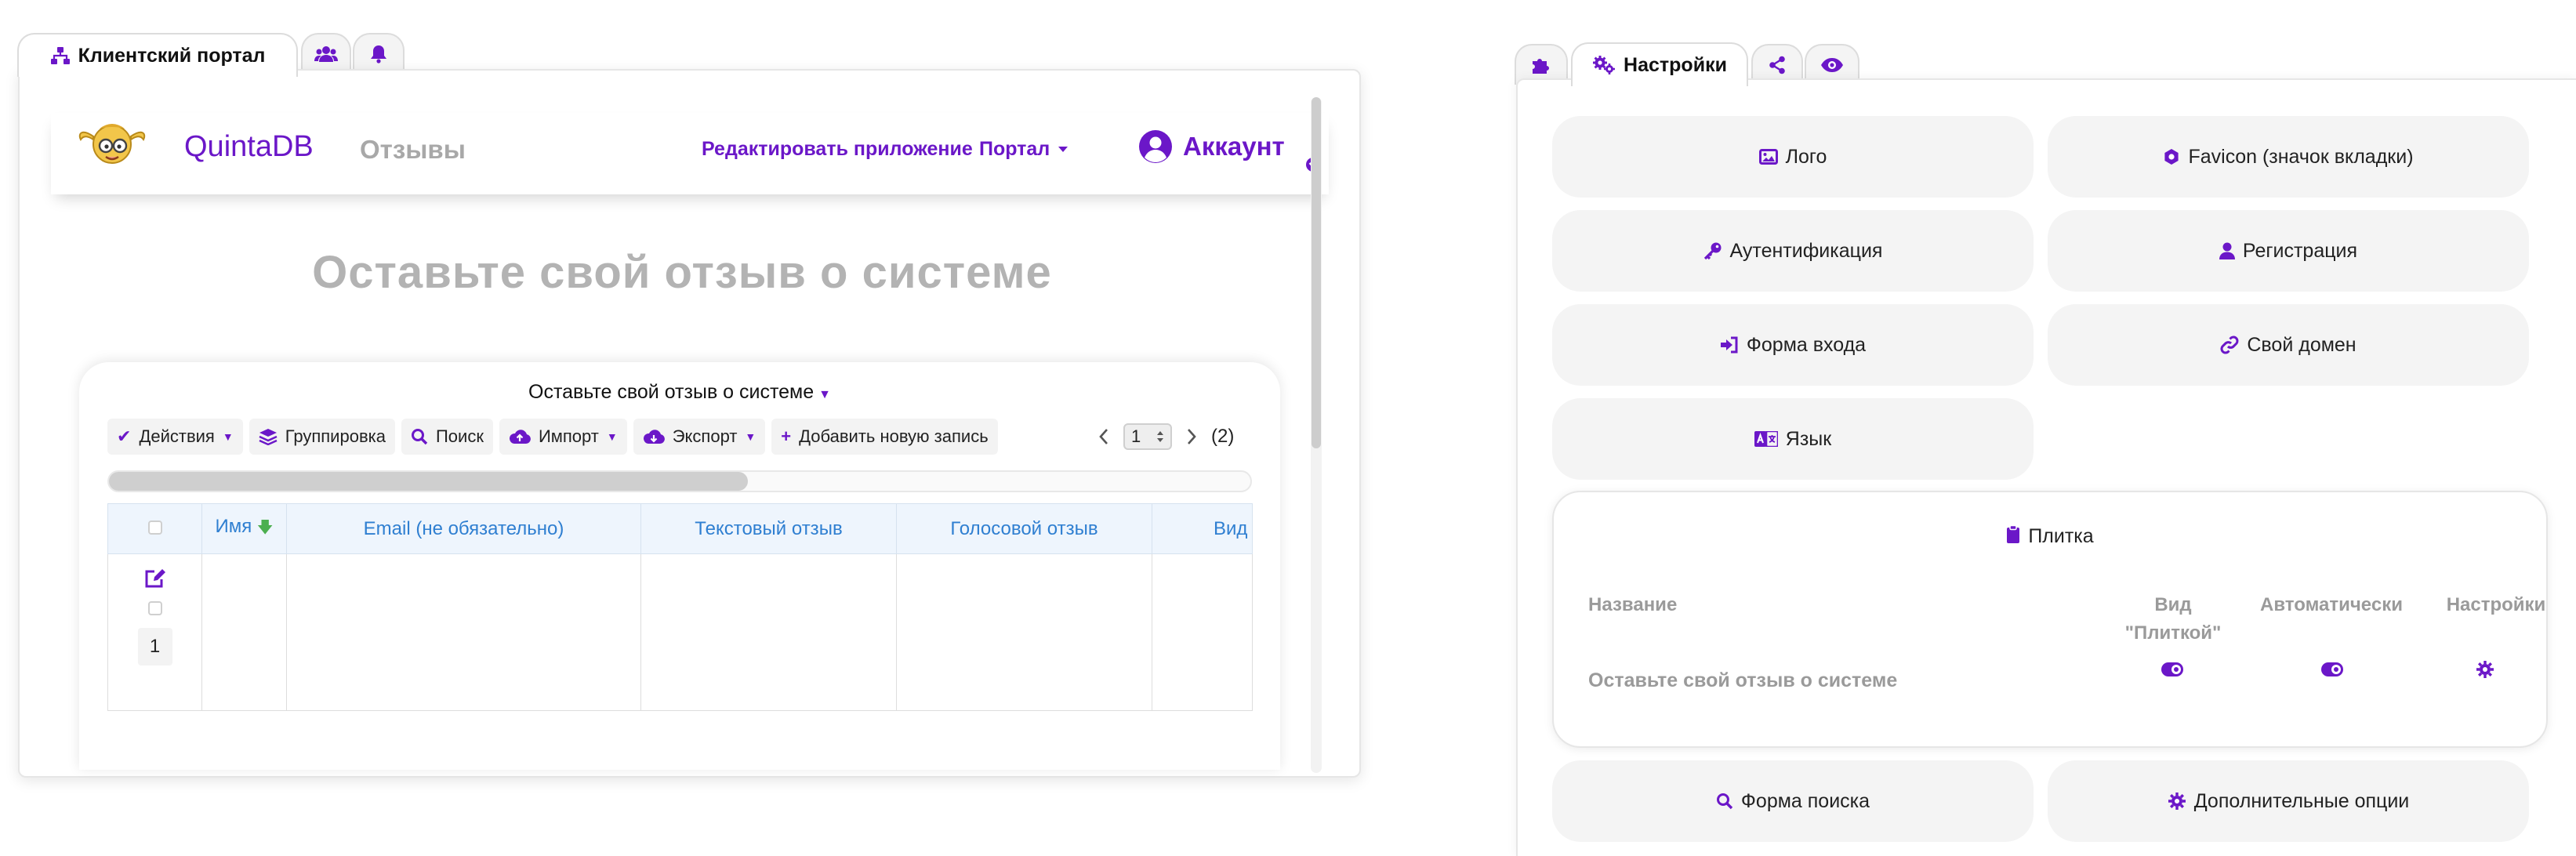 Image resolution: width=2576 pixels, height=856 pixels. I want to click on import-button: Импорт ▼, so click(563, 437).